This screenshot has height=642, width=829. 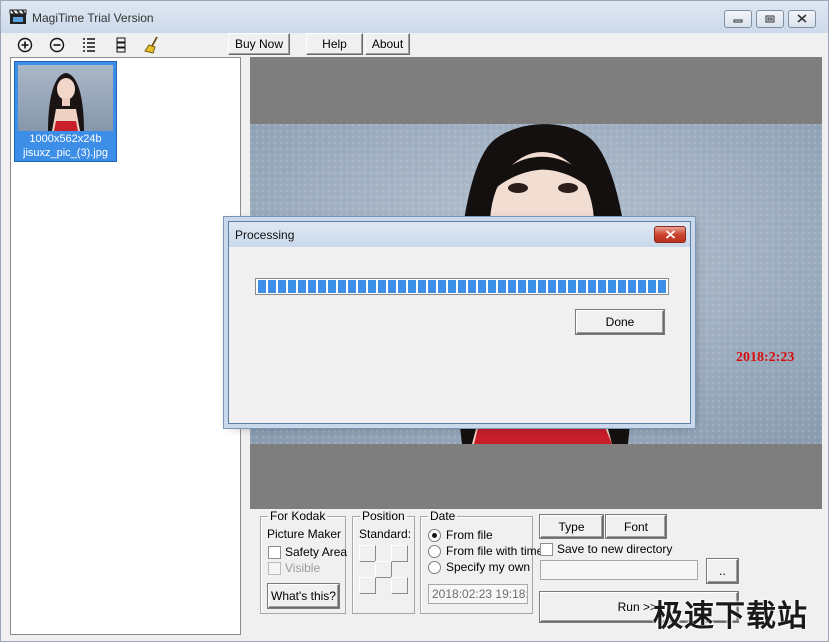 What do you see at coordinates (495, 551) in the screenshot?
I see `date-from-file-with-time-label: From file with time` at bounding box center [495, 551].